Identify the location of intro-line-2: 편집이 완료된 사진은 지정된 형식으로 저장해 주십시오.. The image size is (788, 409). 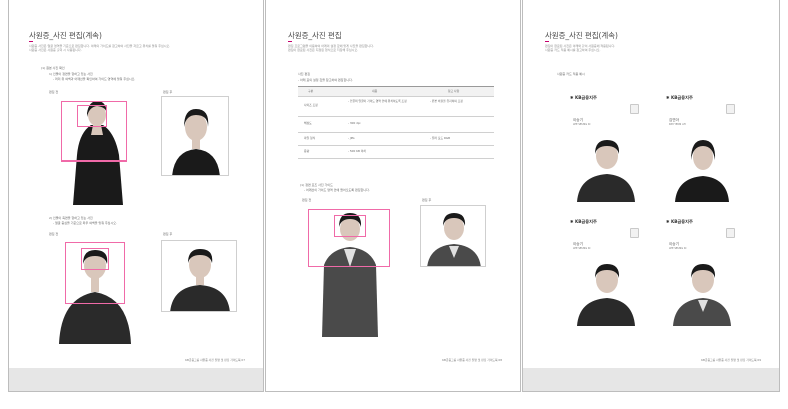
(323, 50).